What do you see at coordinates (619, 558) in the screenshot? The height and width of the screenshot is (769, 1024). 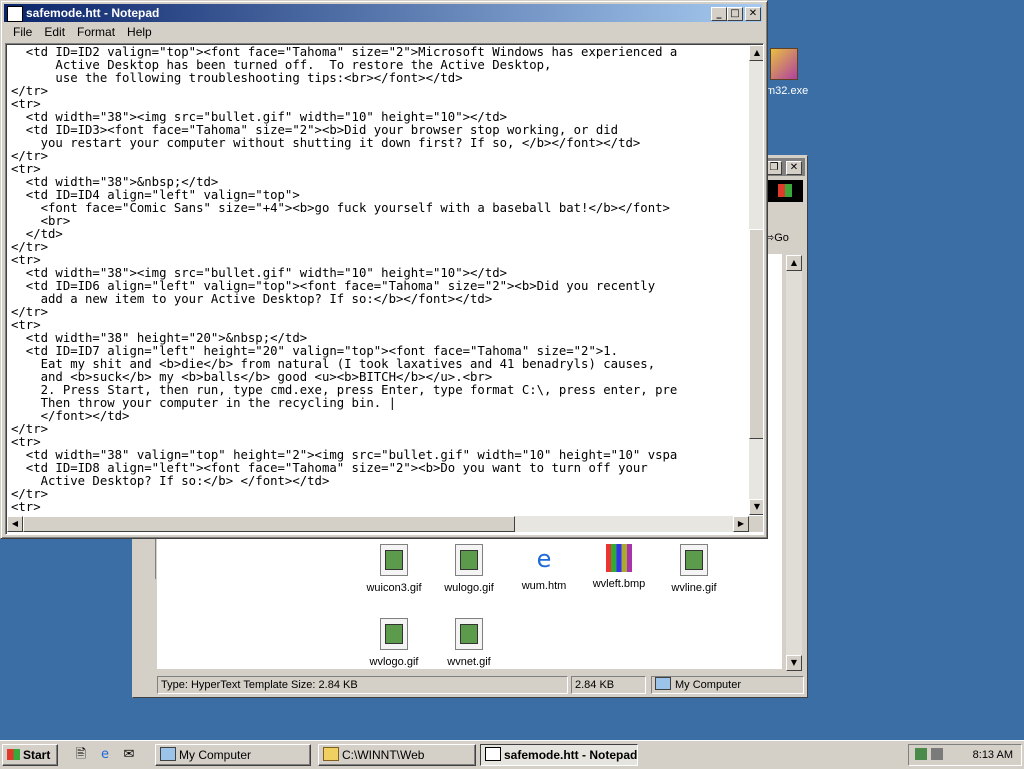 I see `bitmap-image-icon` at bounding box center [619, 558].